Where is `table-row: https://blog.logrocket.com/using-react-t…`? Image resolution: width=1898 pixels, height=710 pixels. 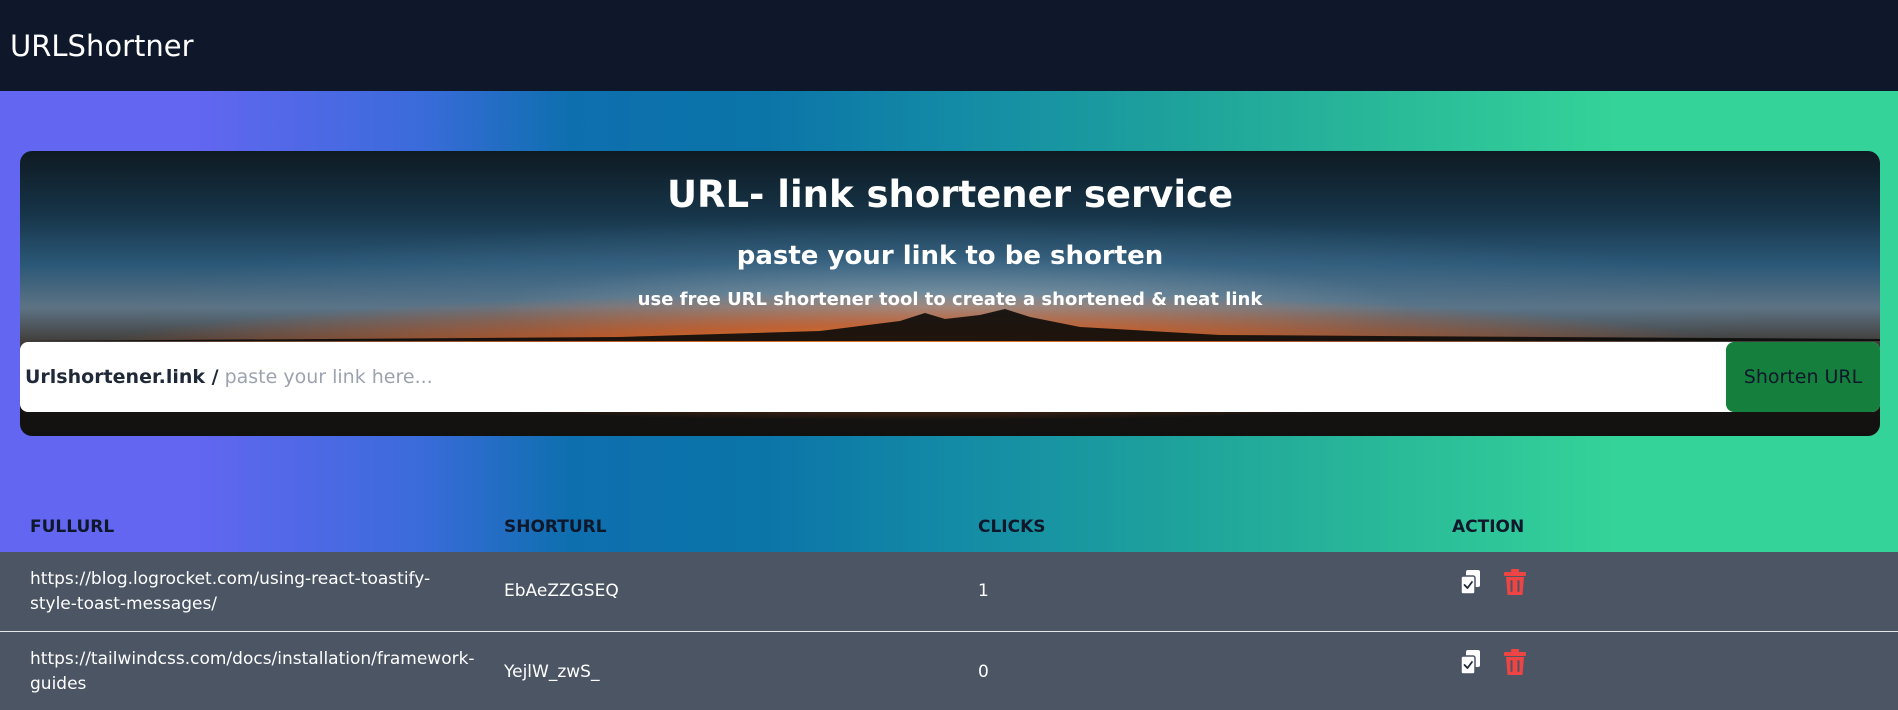 table-row: https://blog.logrocket.com/using-react-t… is located at coordinates (949, 592).